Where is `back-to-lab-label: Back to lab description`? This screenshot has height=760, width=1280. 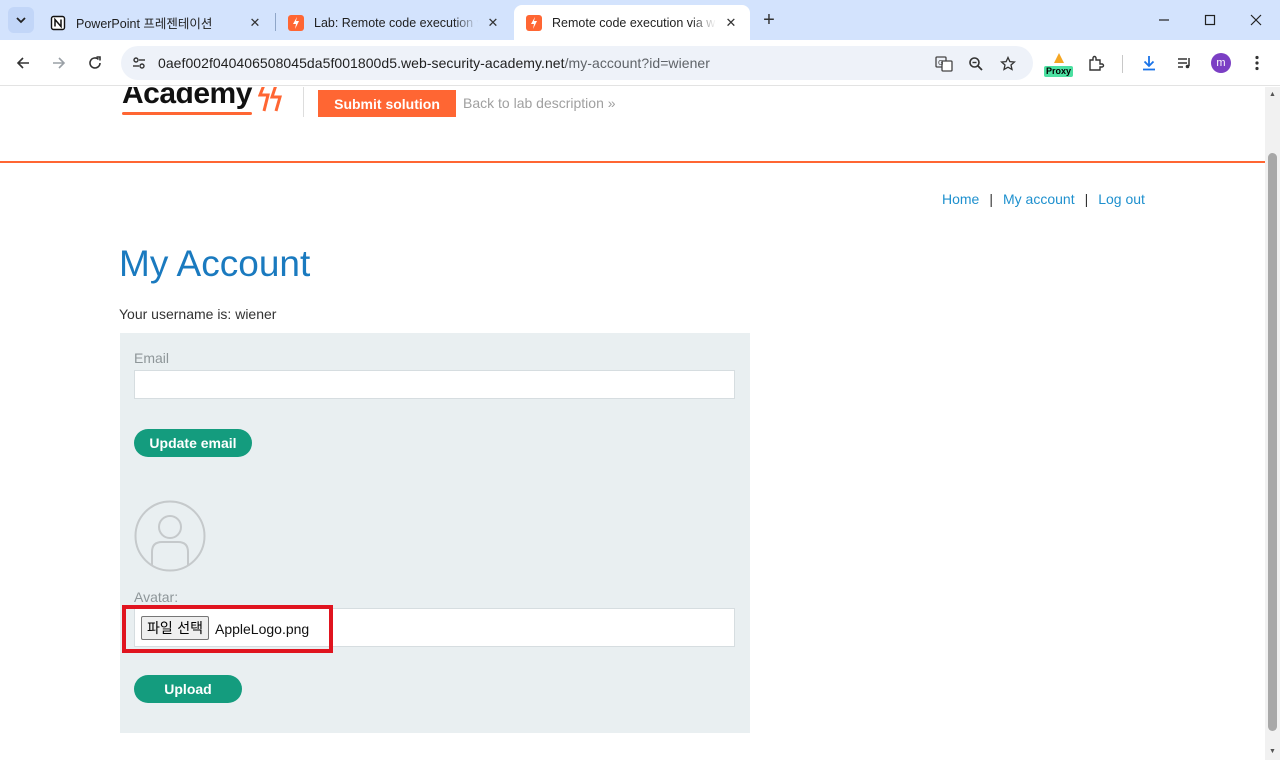 back-to-lab-label: Back to lab description is located at coordinates (533, 103).